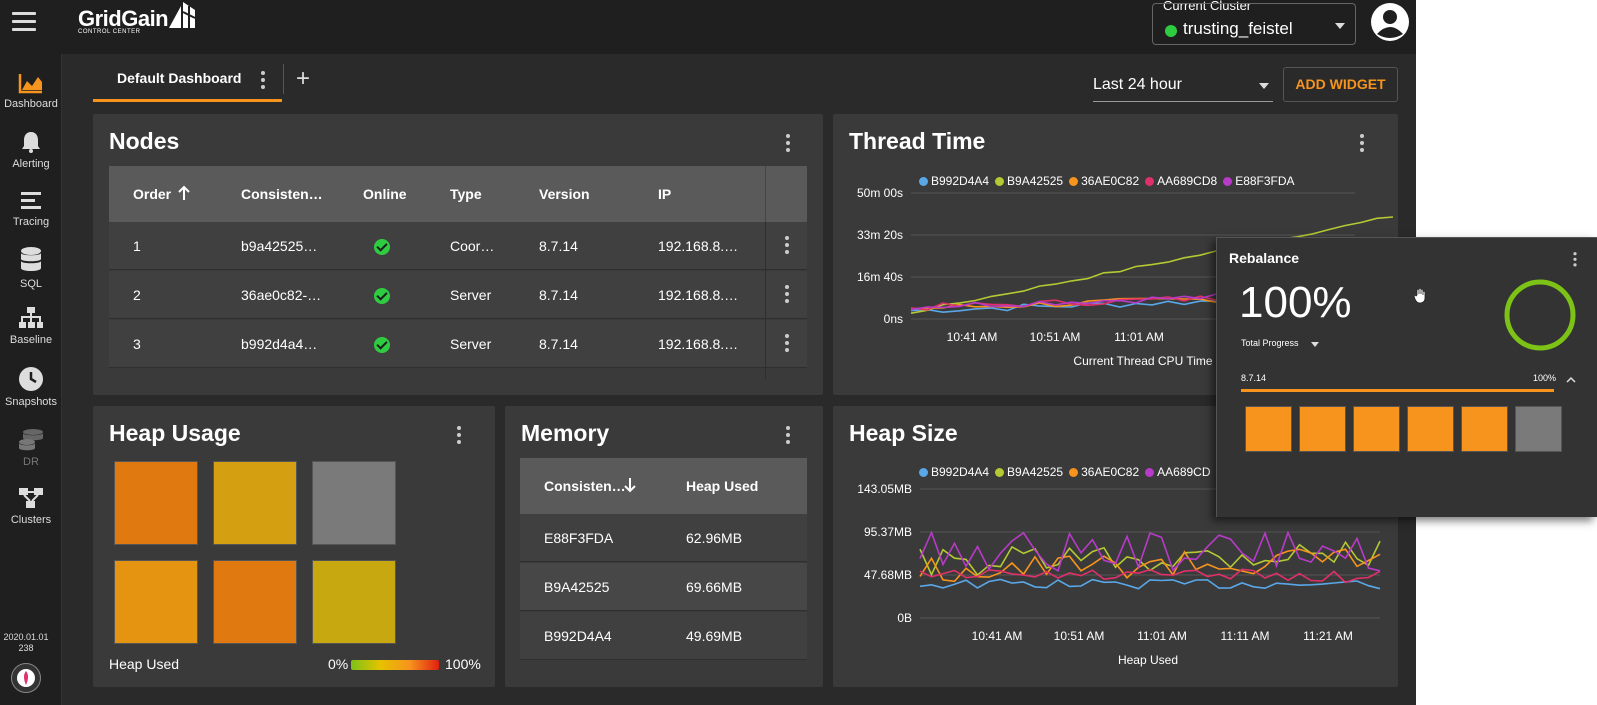 Image resolution: width=1597 pixels, height=705 pixels. I want to click on arrow-down-icon, so click(630, 485).